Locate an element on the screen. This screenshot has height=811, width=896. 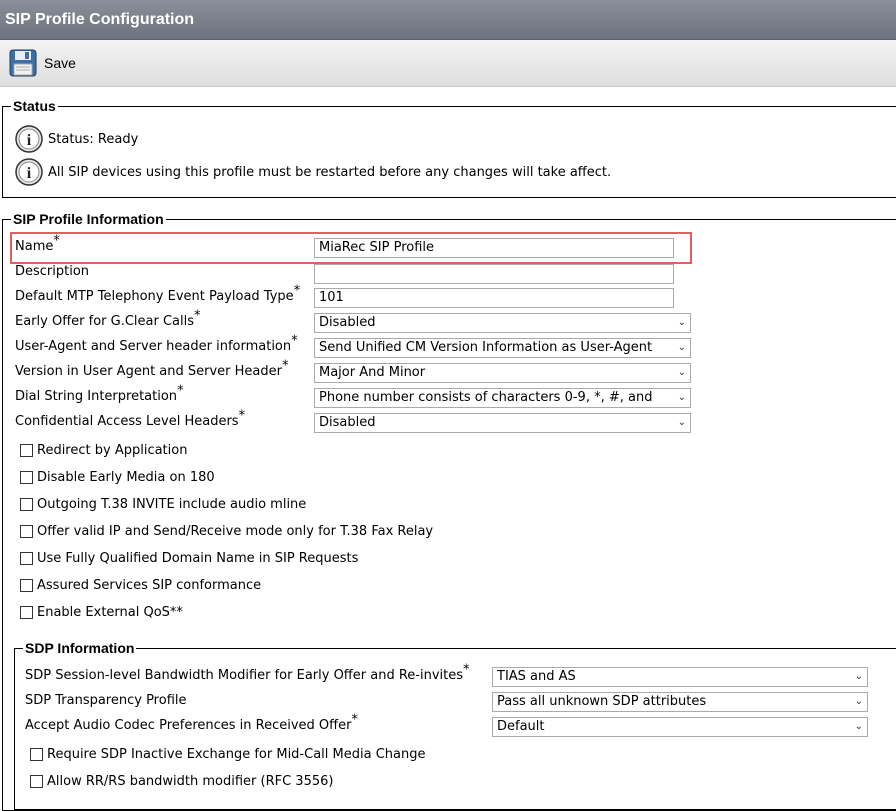
sdp-info-legend: SDP Information is located at coordinates (80, 648).